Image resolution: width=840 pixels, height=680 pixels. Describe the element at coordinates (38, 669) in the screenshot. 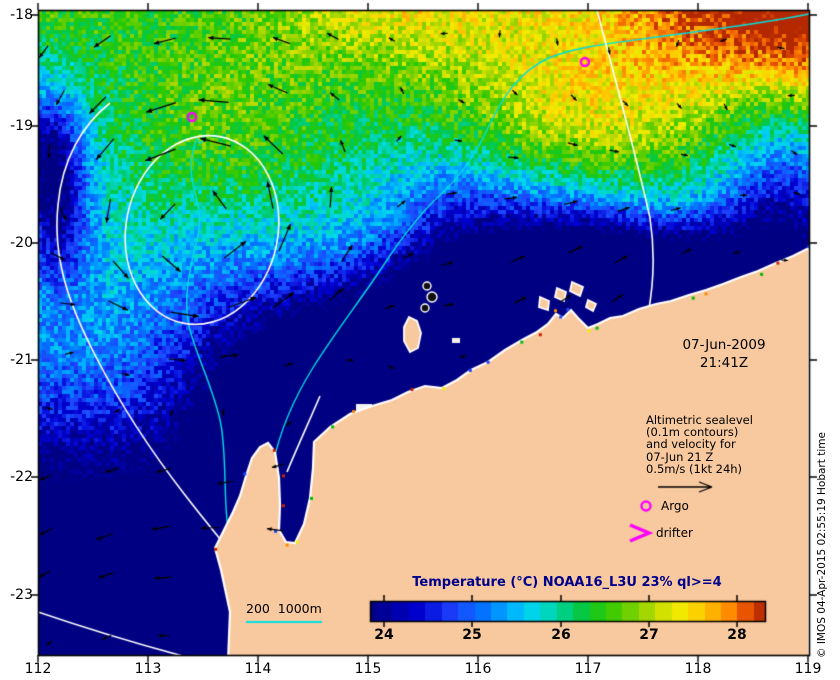

I see `x-tick-label: 112` at that location.